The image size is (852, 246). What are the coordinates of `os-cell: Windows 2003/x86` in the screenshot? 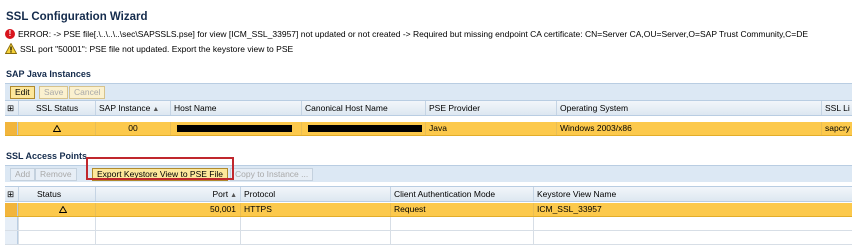 It's located at (688, 128).